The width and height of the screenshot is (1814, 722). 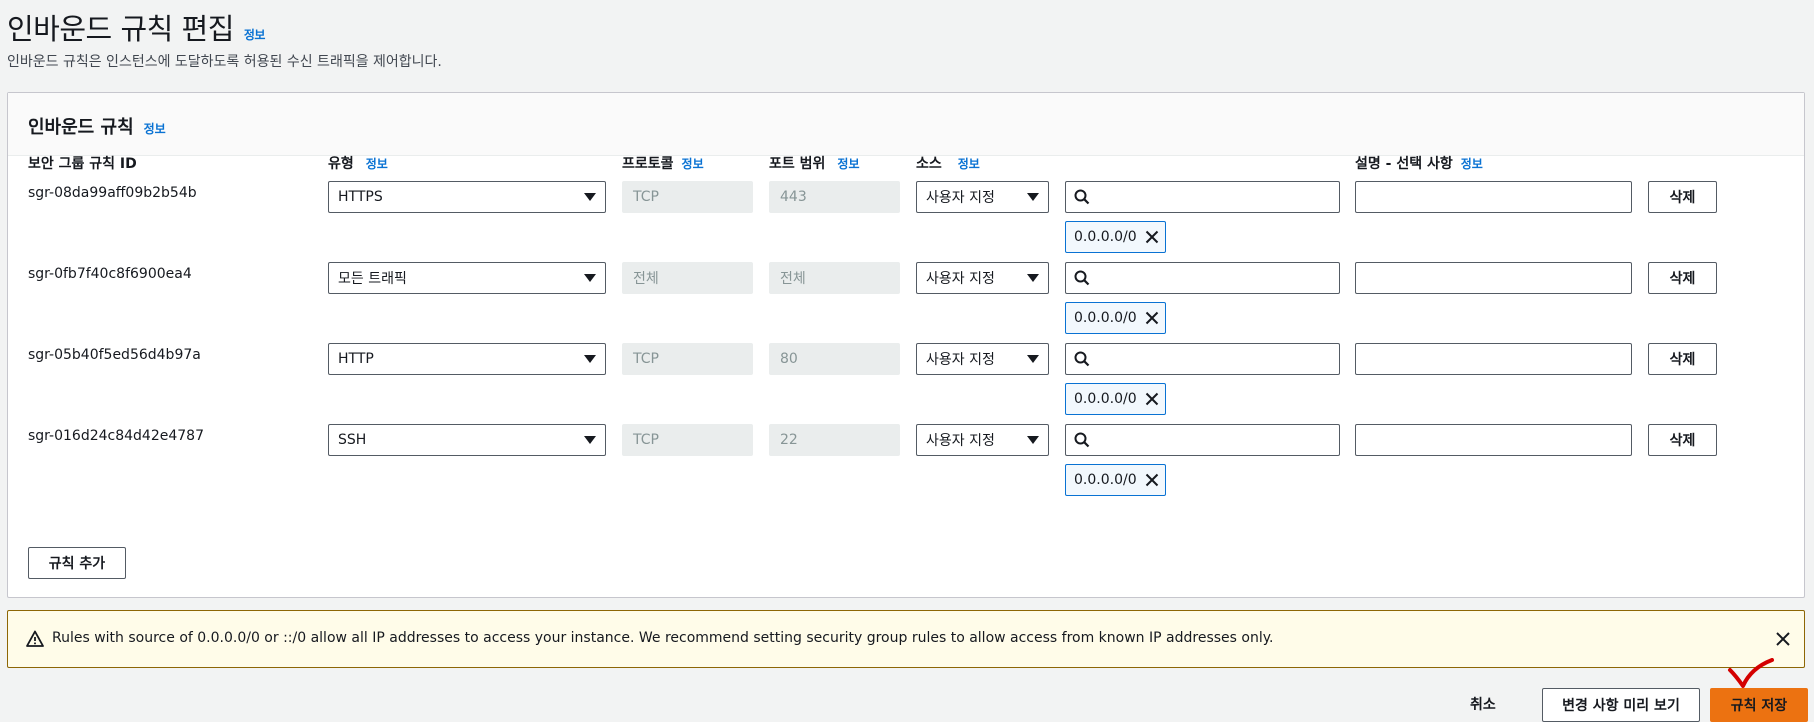 I want to click on col-header-protocol: 프로토콜 정보, so click(x=663, y=163).